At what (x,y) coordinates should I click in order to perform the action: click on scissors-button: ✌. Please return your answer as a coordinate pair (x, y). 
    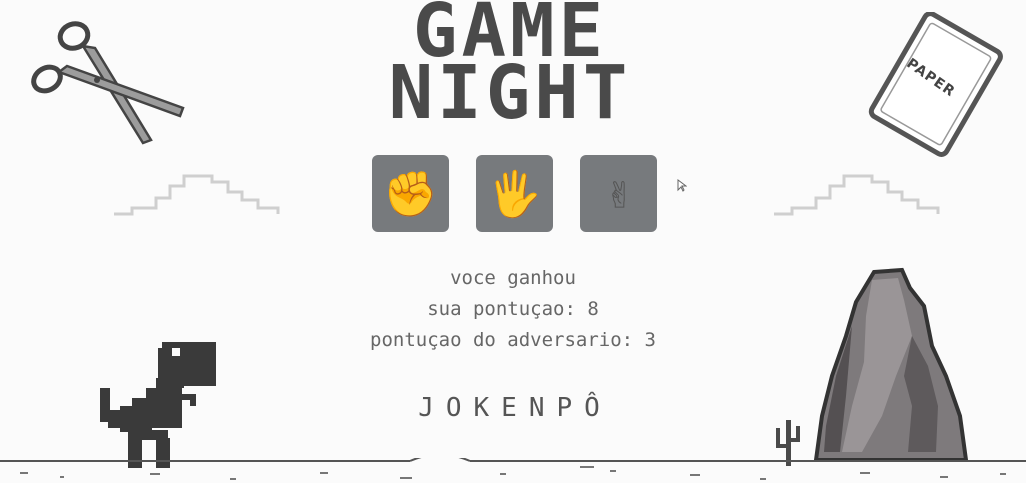
    Looking at the image, I should click on (618, 193).